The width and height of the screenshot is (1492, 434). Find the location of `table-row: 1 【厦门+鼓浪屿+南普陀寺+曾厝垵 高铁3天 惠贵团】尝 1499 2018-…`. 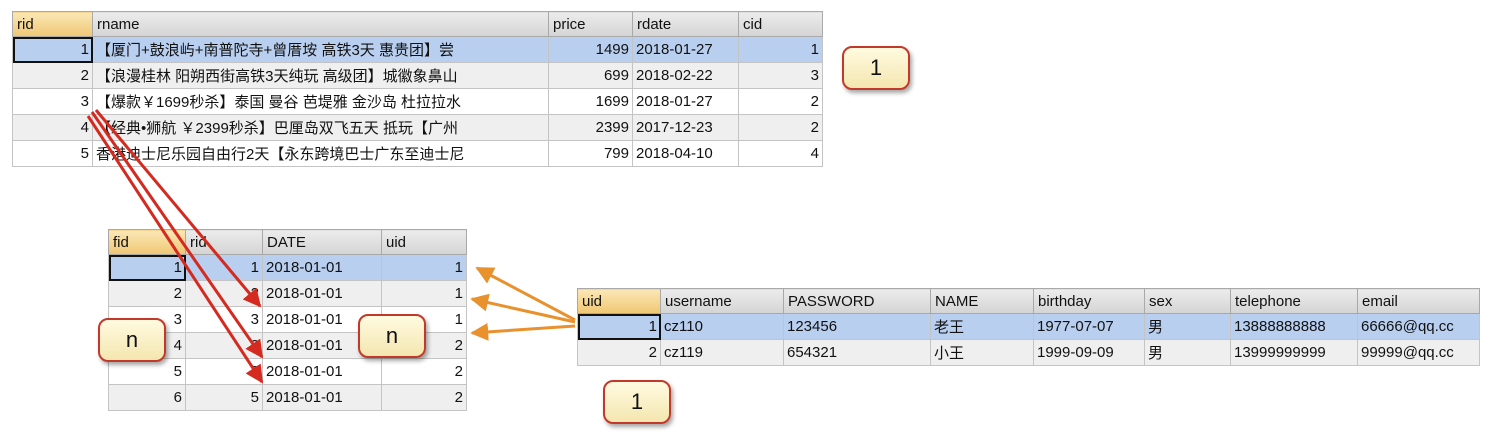

table-row: 1 【厦门+鼓浪屿+南普陀寺+曾厝垵 高铁3天 惠贵团】尝 1499 2018-… is located at coordinates (417, 49).